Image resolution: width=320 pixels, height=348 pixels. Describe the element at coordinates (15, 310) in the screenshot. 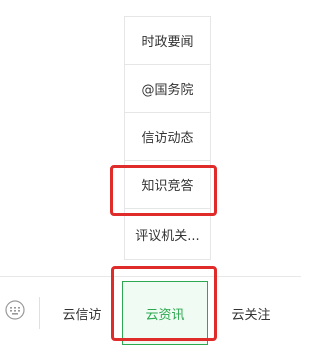

I see `keyboard-icon` at that location.